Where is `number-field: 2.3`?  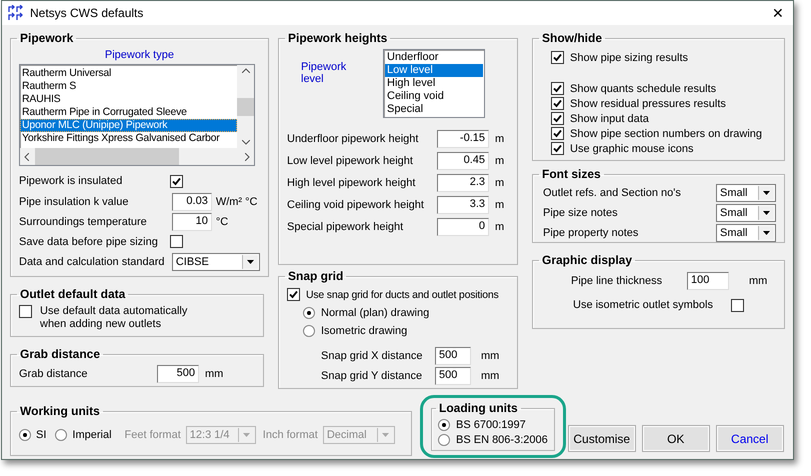 number-field: 2.3 is located at coordinates (463, 183).